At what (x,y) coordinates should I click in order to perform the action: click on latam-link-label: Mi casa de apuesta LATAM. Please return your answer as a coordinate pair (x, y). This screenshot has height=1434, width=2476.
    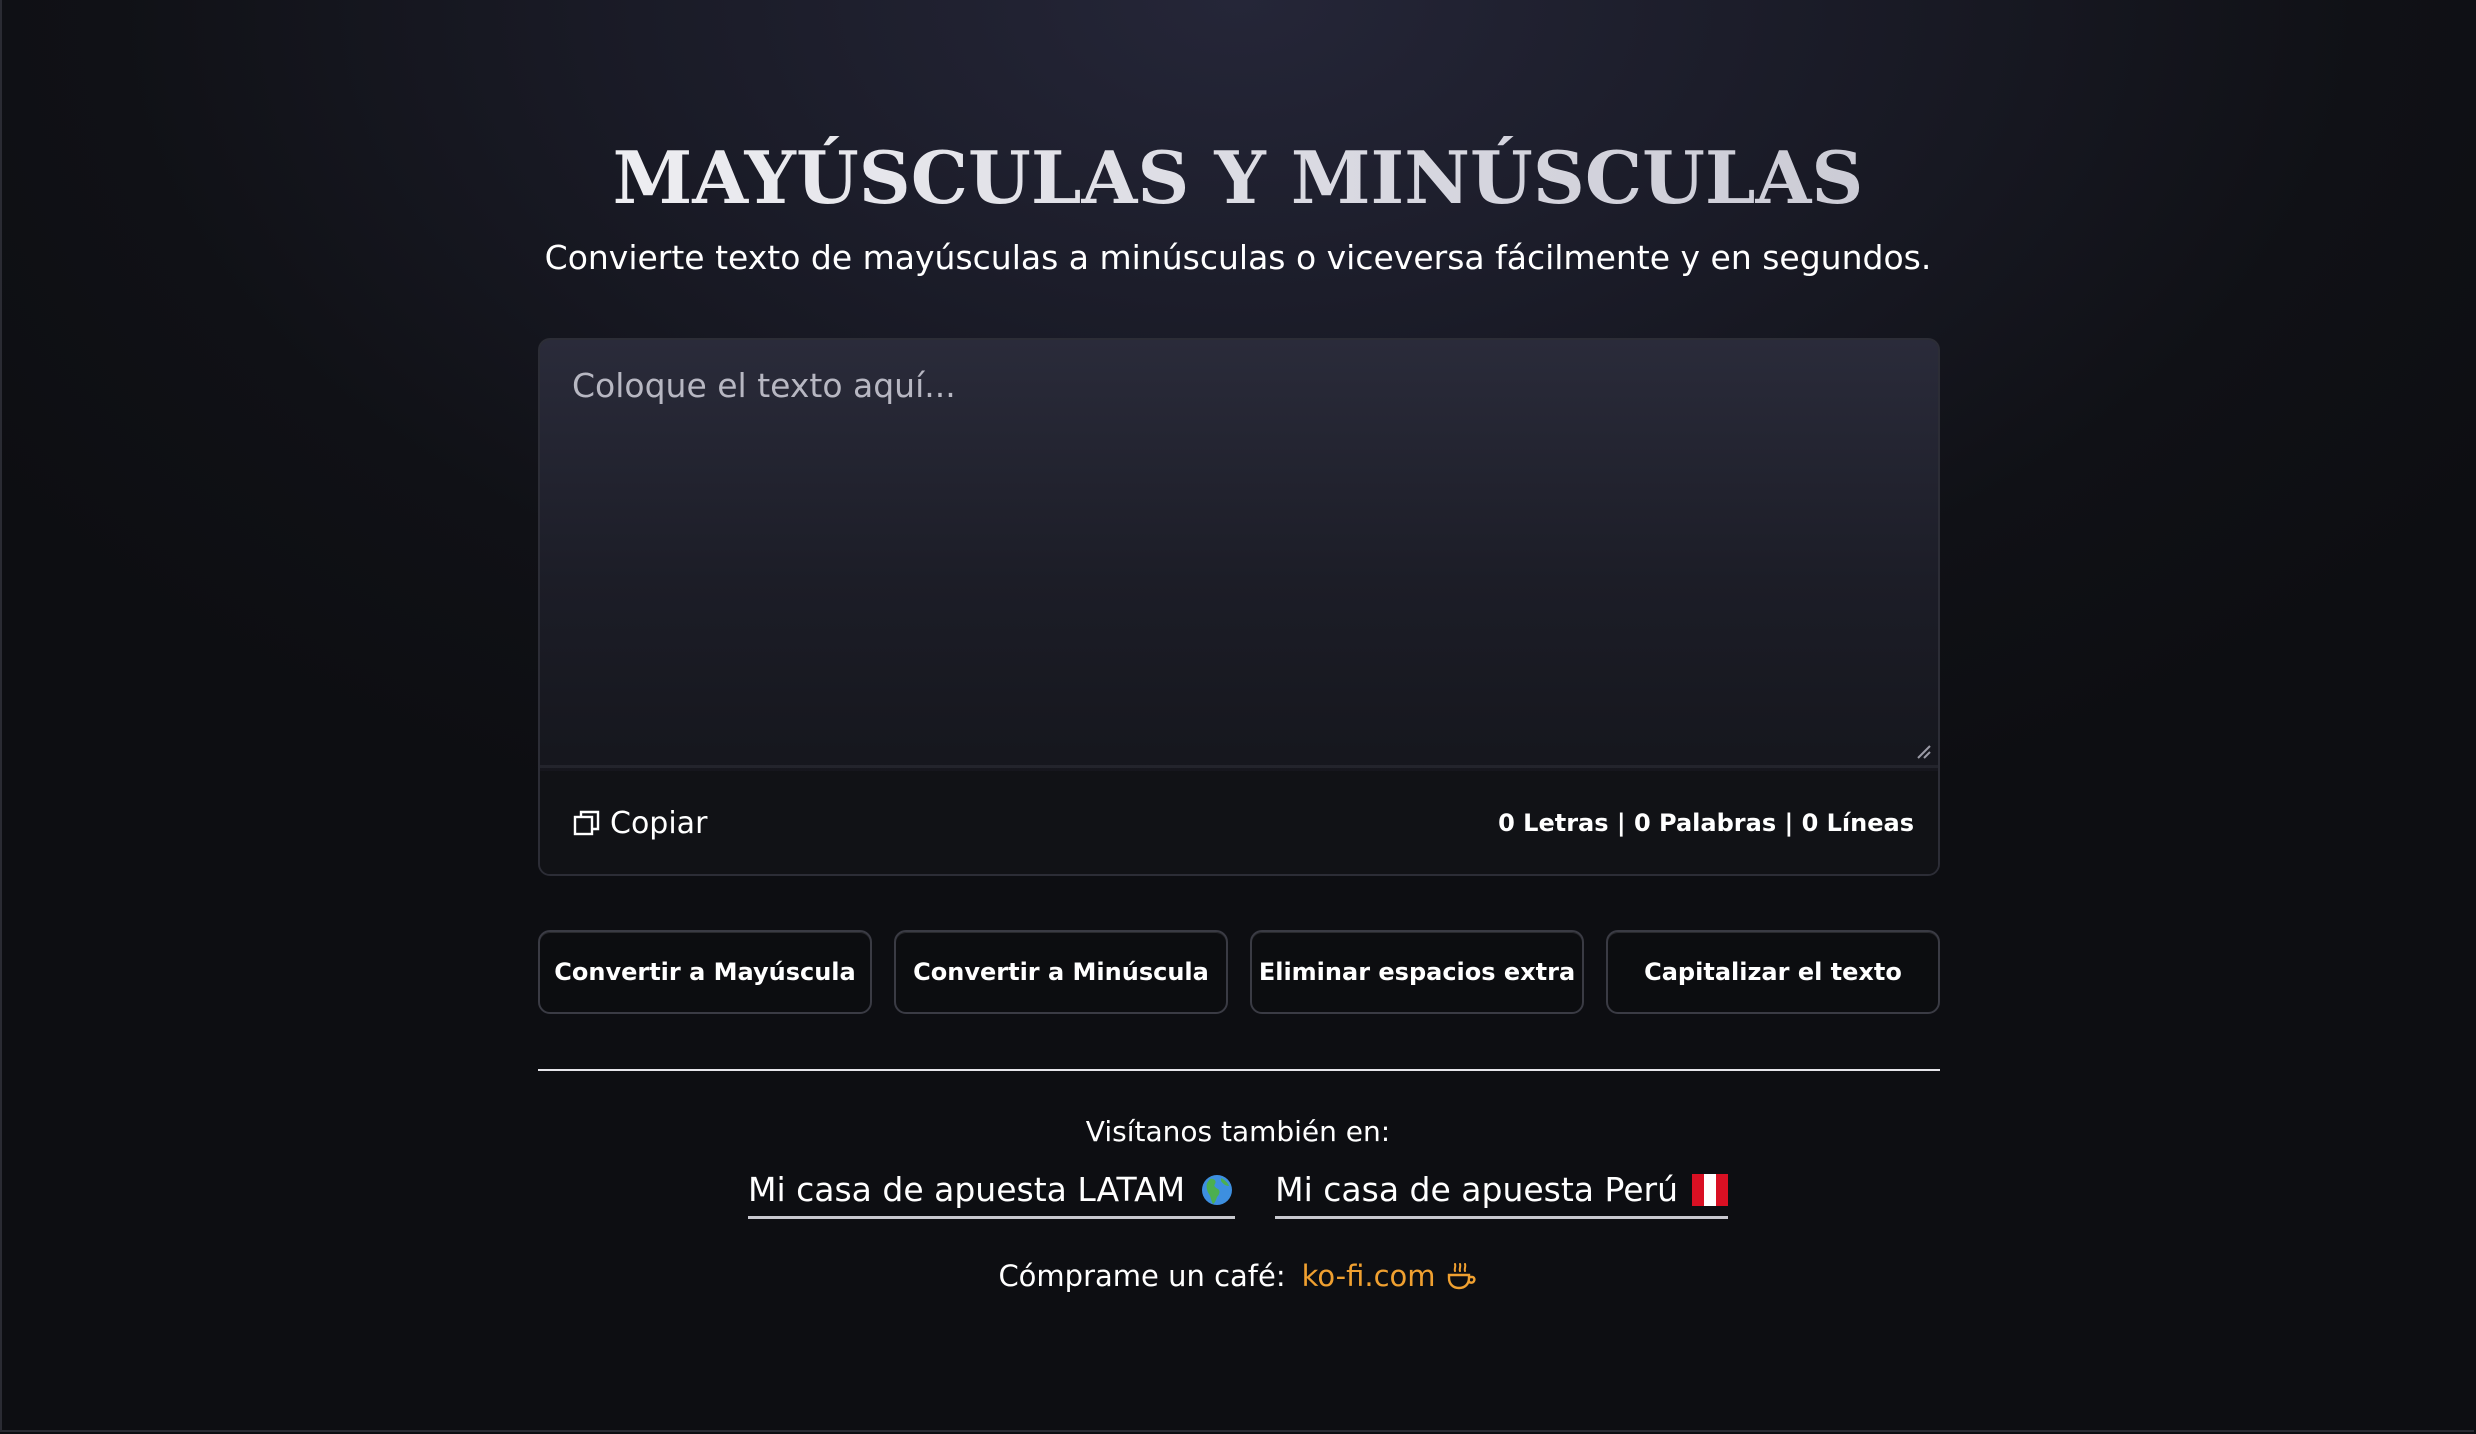
    Looking at the image, I should click on (966, 1189).